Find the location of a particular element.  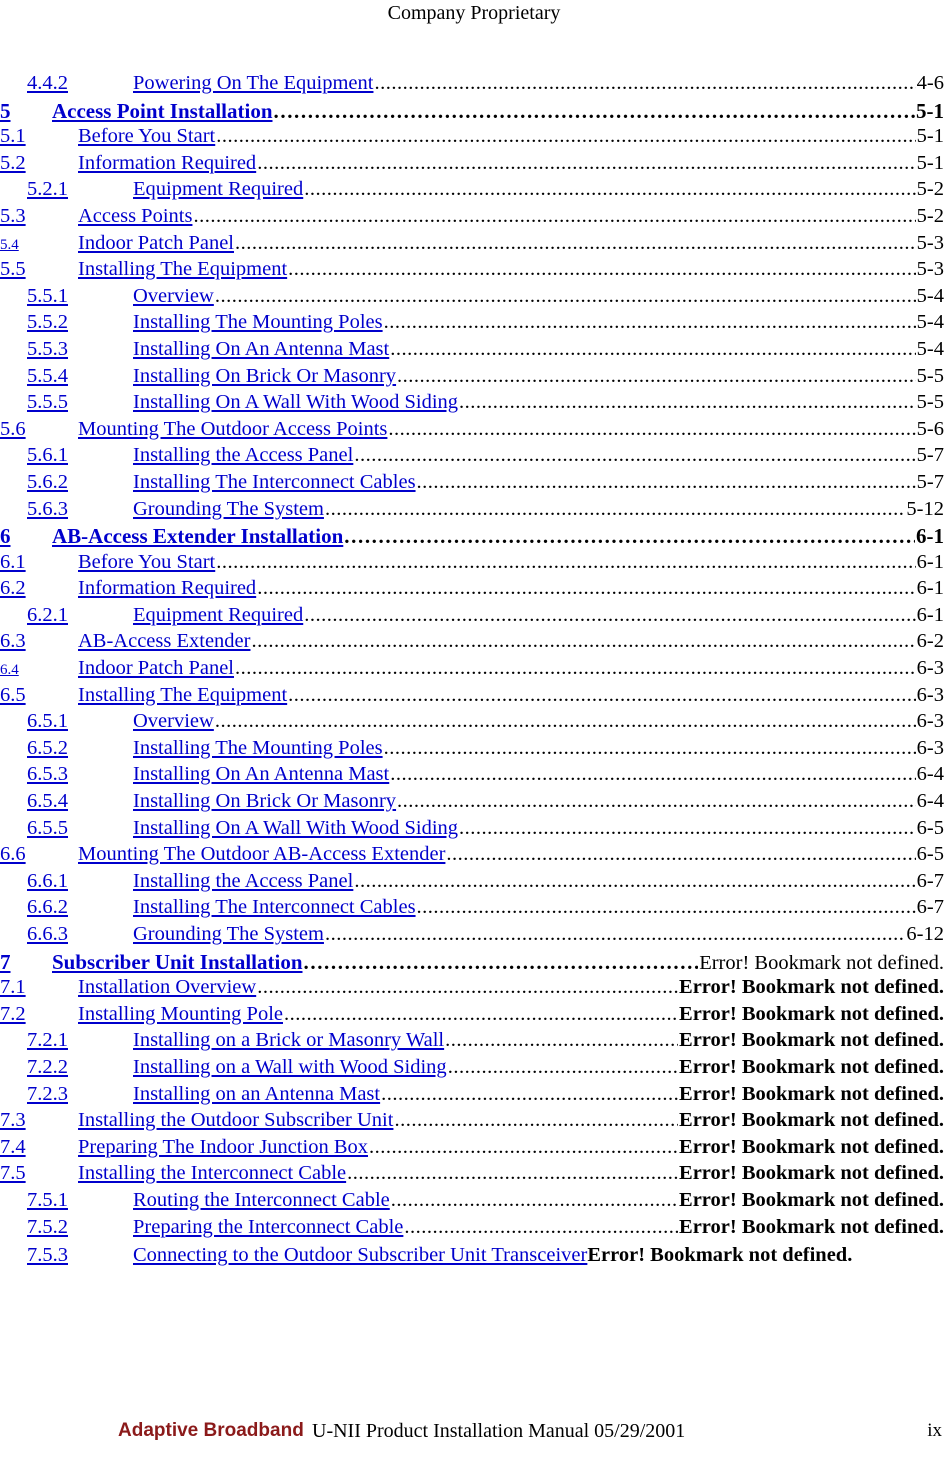

toc-entry-number: 5.5.2 is located at coordinates (80, 322).